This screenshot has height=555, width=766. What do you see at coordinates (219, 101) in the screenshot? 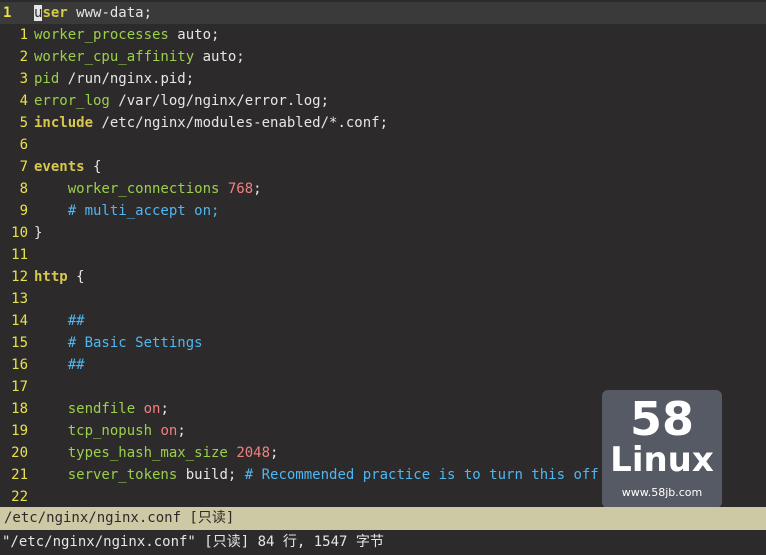
I see `code-token: /var/log/nginx/error.log;` at bounding box center [219, 101].